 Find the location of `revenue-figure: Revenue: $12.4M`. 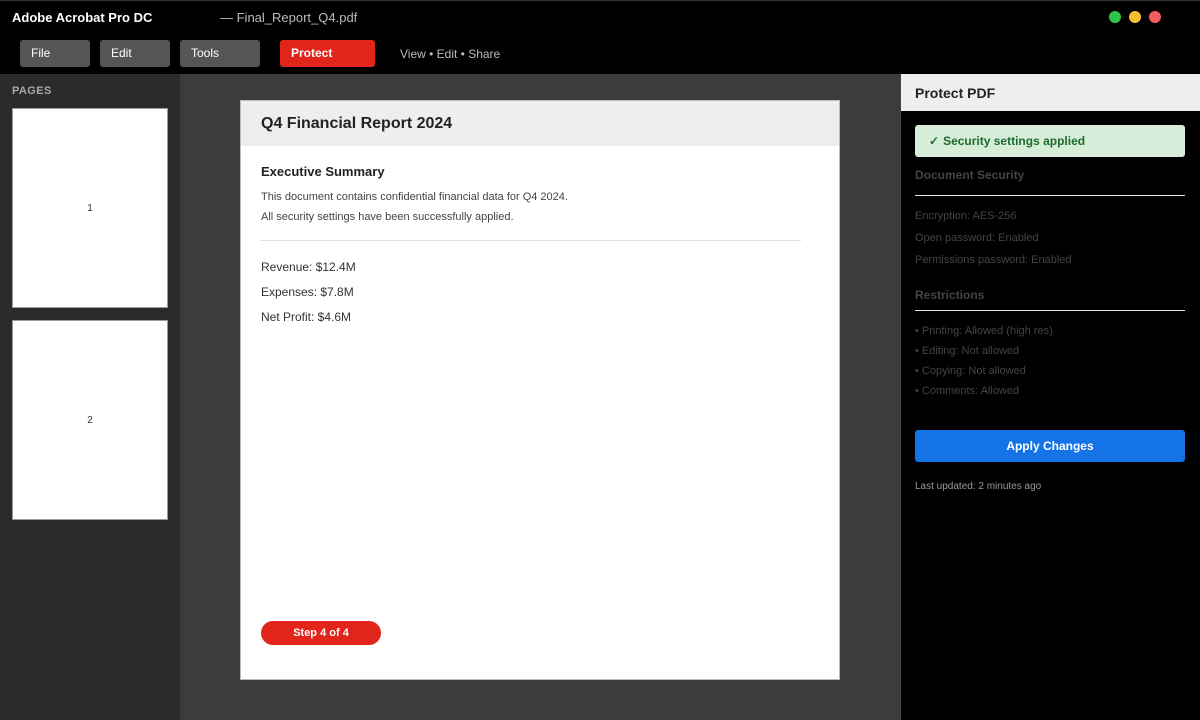

revenue-figure: Revenue: $12.4M is located at coordinates (308, 267).